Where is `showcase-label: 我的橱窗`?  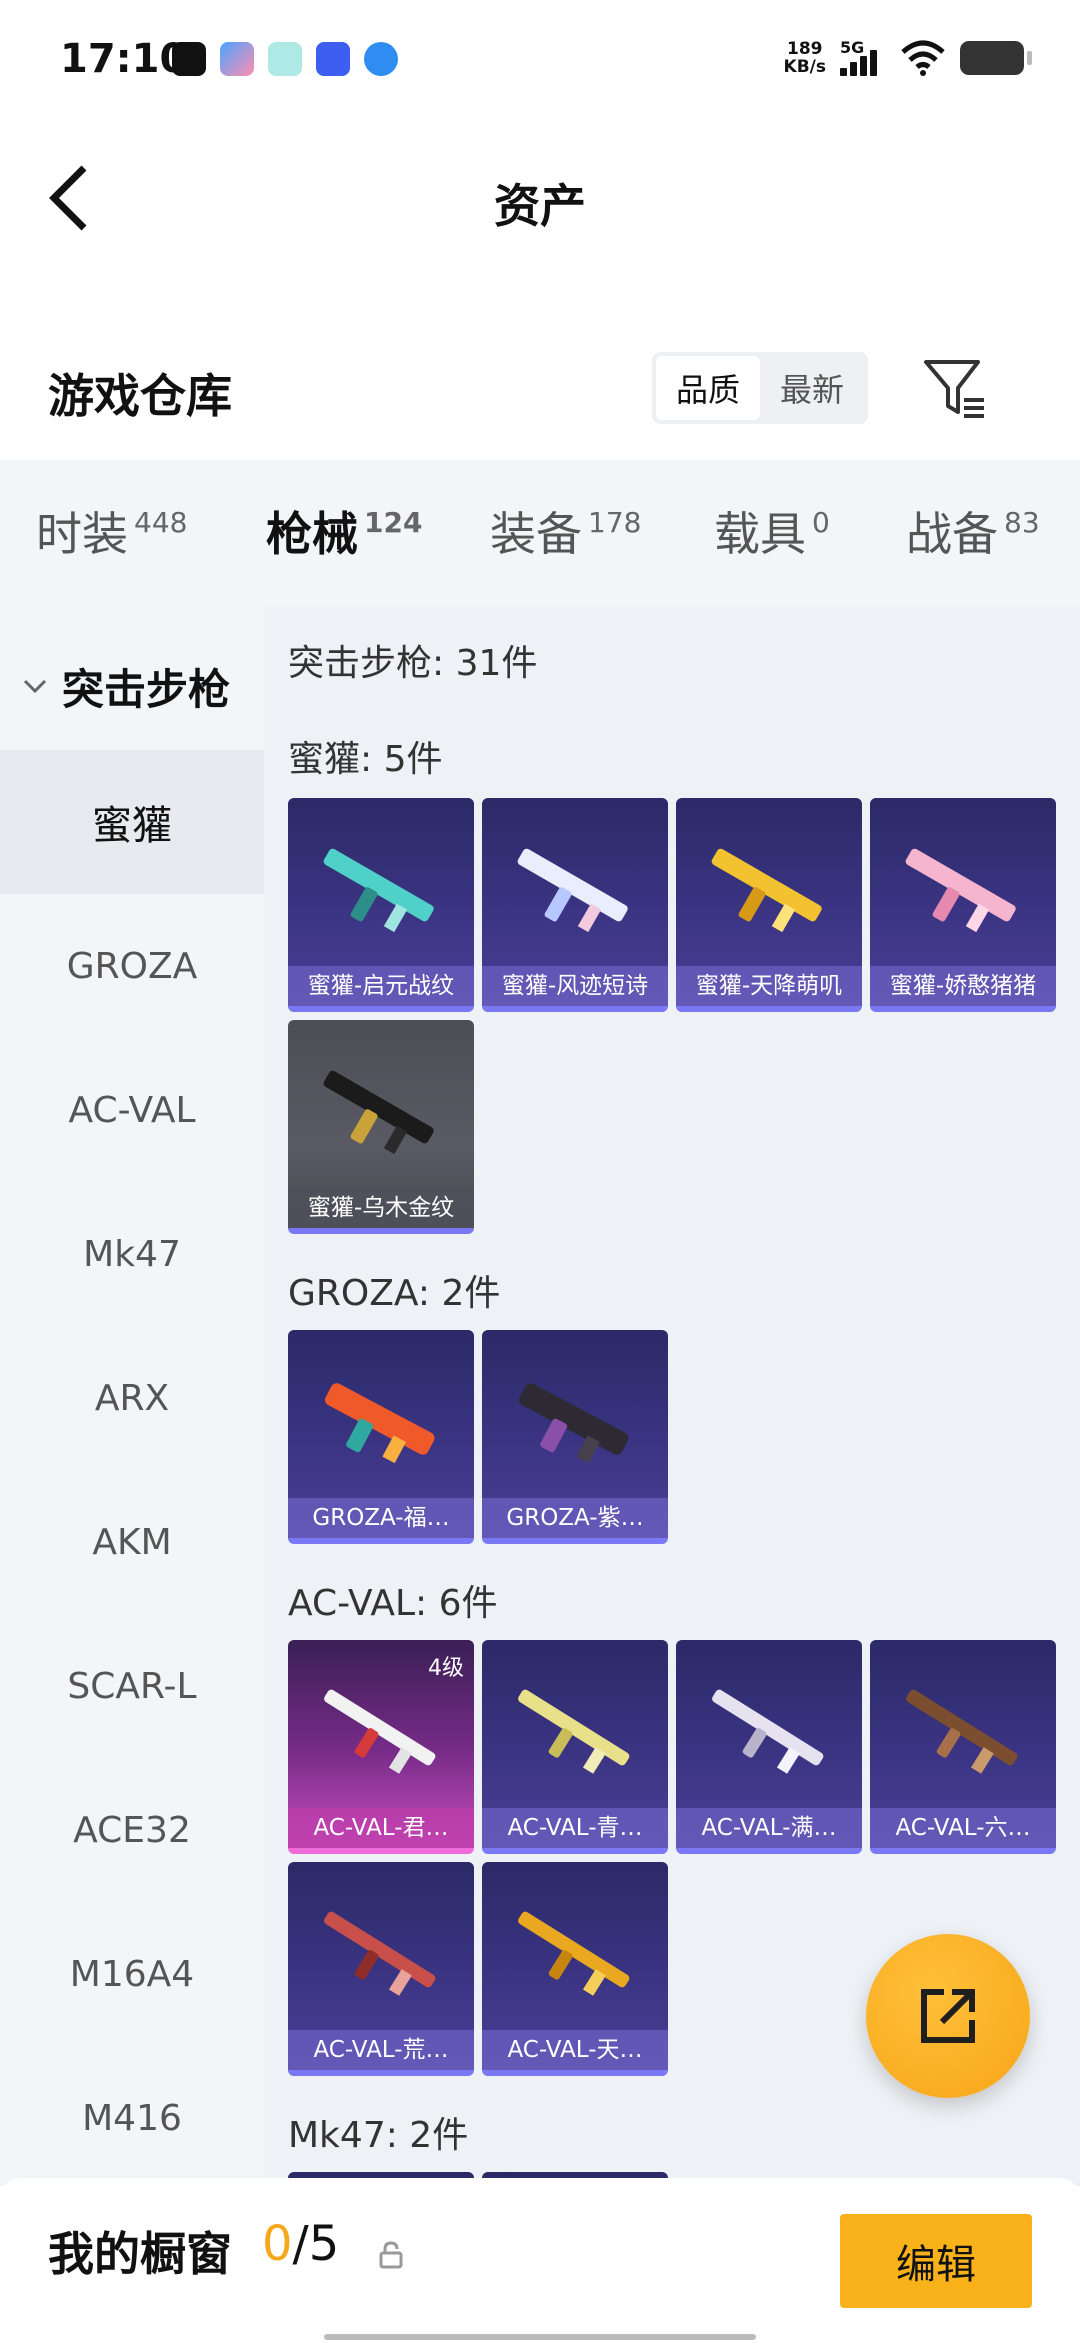 showcase-label: 我的橱窗 is located at coordinates (140, 2254).